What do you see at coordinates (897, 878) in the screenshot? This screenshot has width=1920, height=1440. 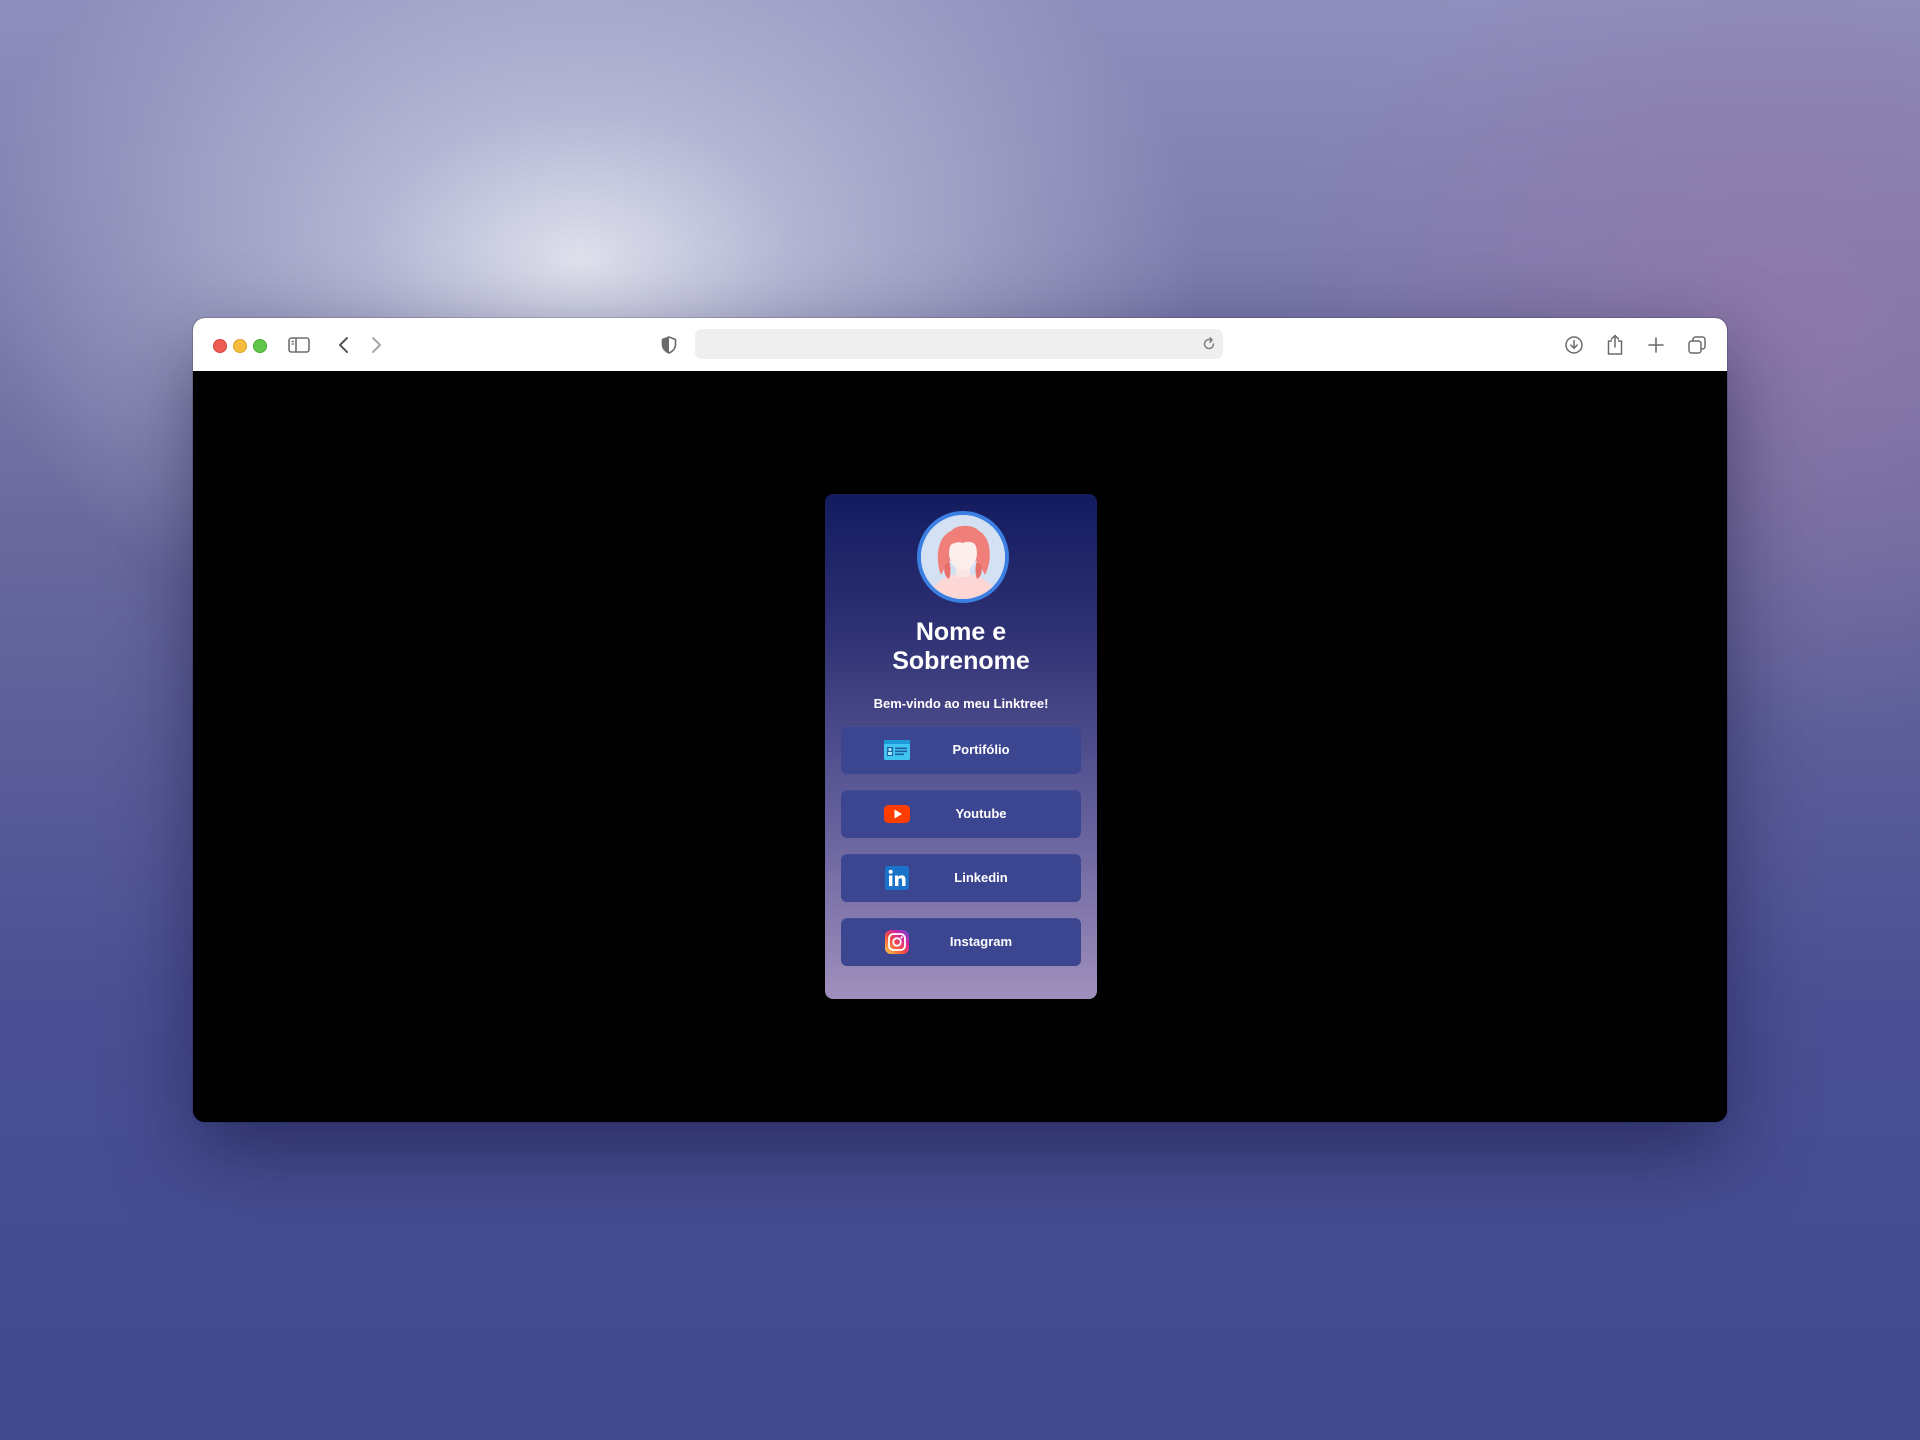 I see `linkedin-icon` at bounding box center [897, 878].